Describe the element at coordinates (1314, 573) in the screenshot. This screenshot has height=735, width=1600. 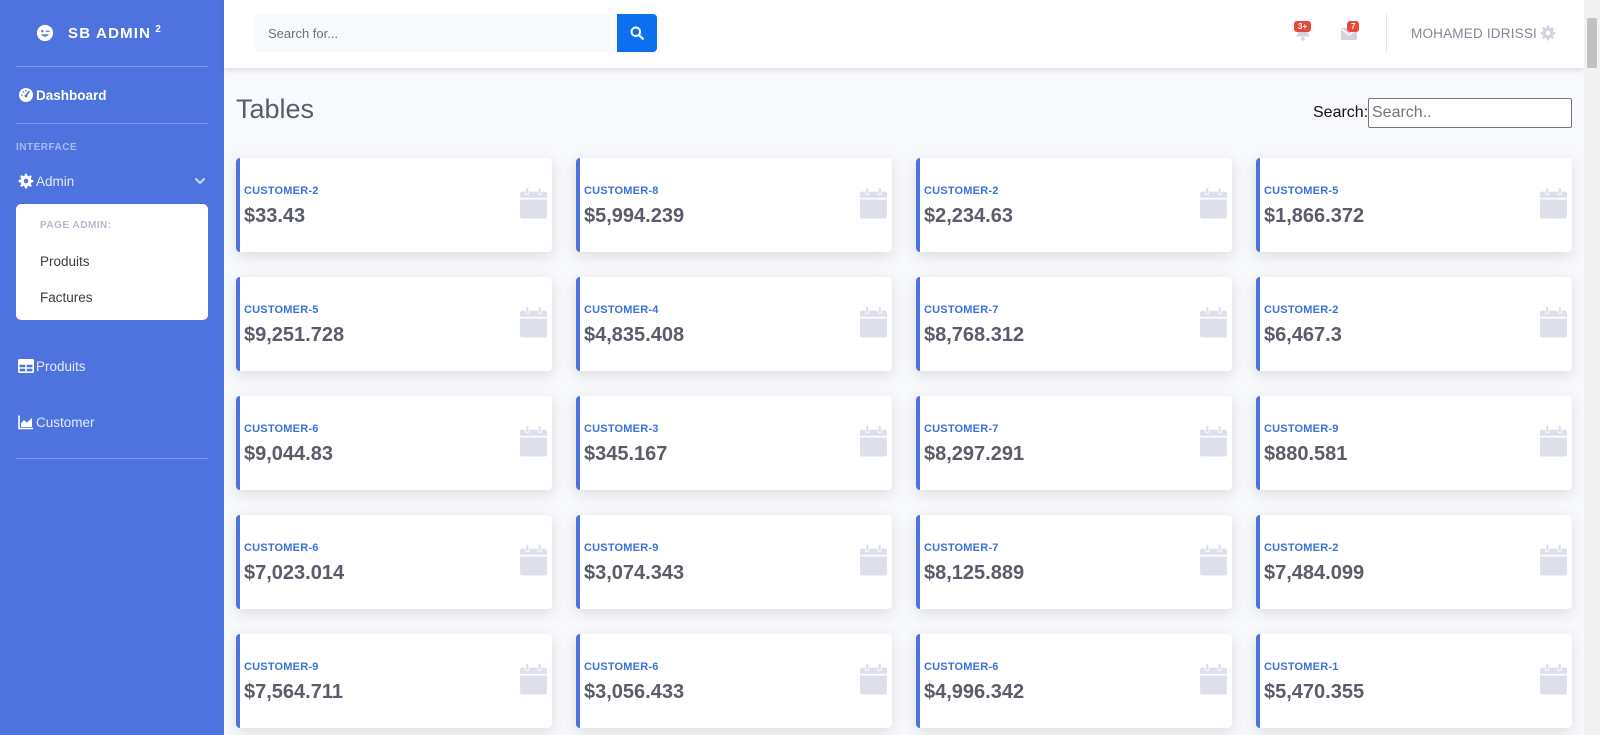
I see `card-amount: $7,484.099` at that location.